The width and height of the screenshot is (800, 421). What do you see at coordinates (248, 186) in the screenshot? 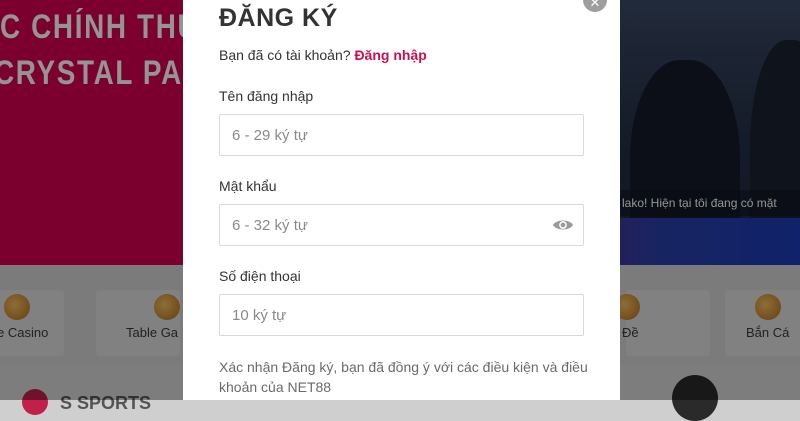
I see `password-label: Mật khẩu` at bounding box center [248, 186].